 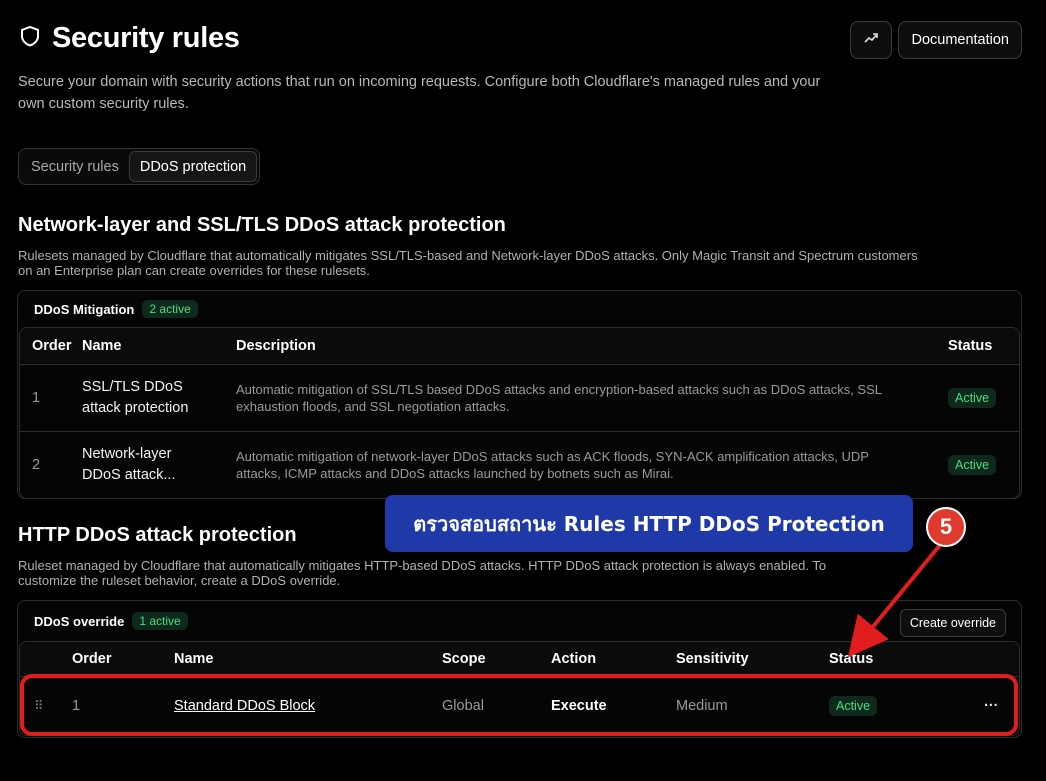 What do you see at coordinates (276, 346) in the screenshot?
I see `col-description: Description` at bounding box center [276, 346].